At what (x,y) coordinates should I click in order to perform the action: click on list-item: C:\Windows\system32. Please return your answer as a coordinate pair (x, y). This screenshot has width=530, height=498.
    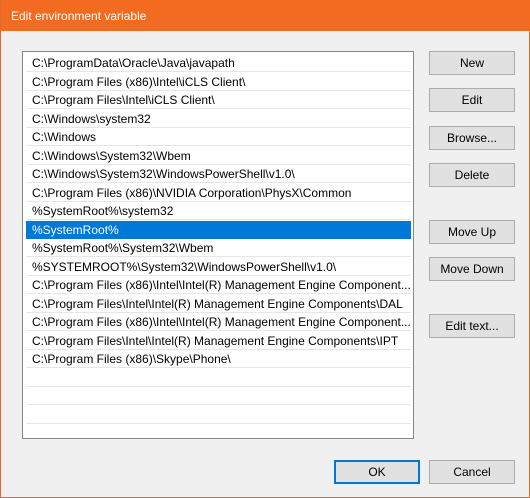
    Looking at the image, I should click on (218, 119).